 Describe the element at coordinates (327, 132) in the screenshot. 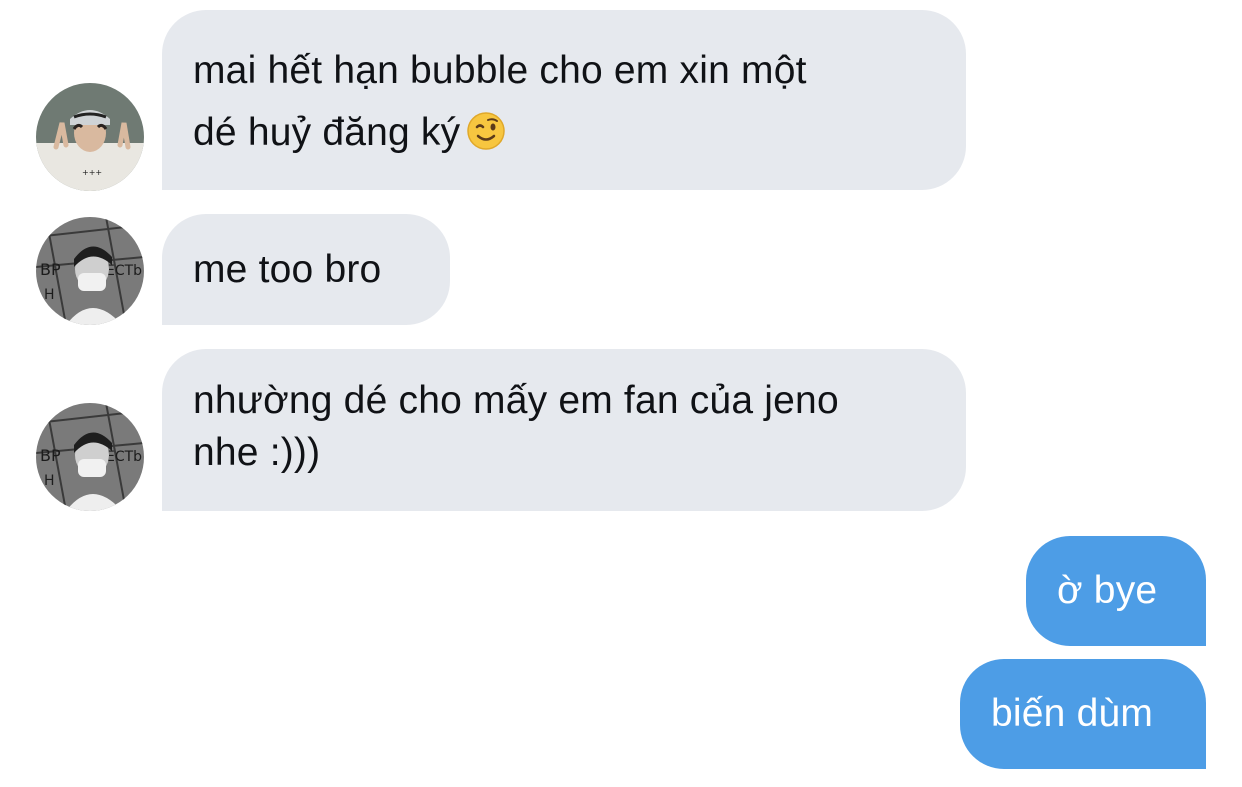

I see `message-1-line-2-text: dé huỷ đăng ký` at that location.